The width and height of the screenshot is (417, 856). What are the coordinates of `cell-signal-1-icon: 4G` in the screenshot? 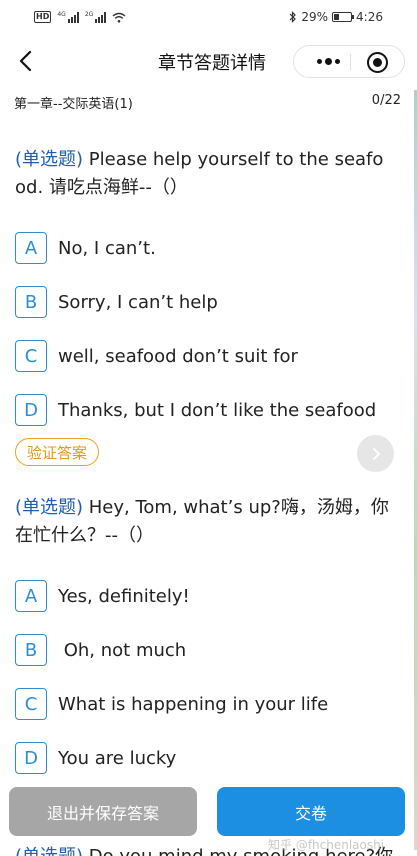 It's located at (68, 16).